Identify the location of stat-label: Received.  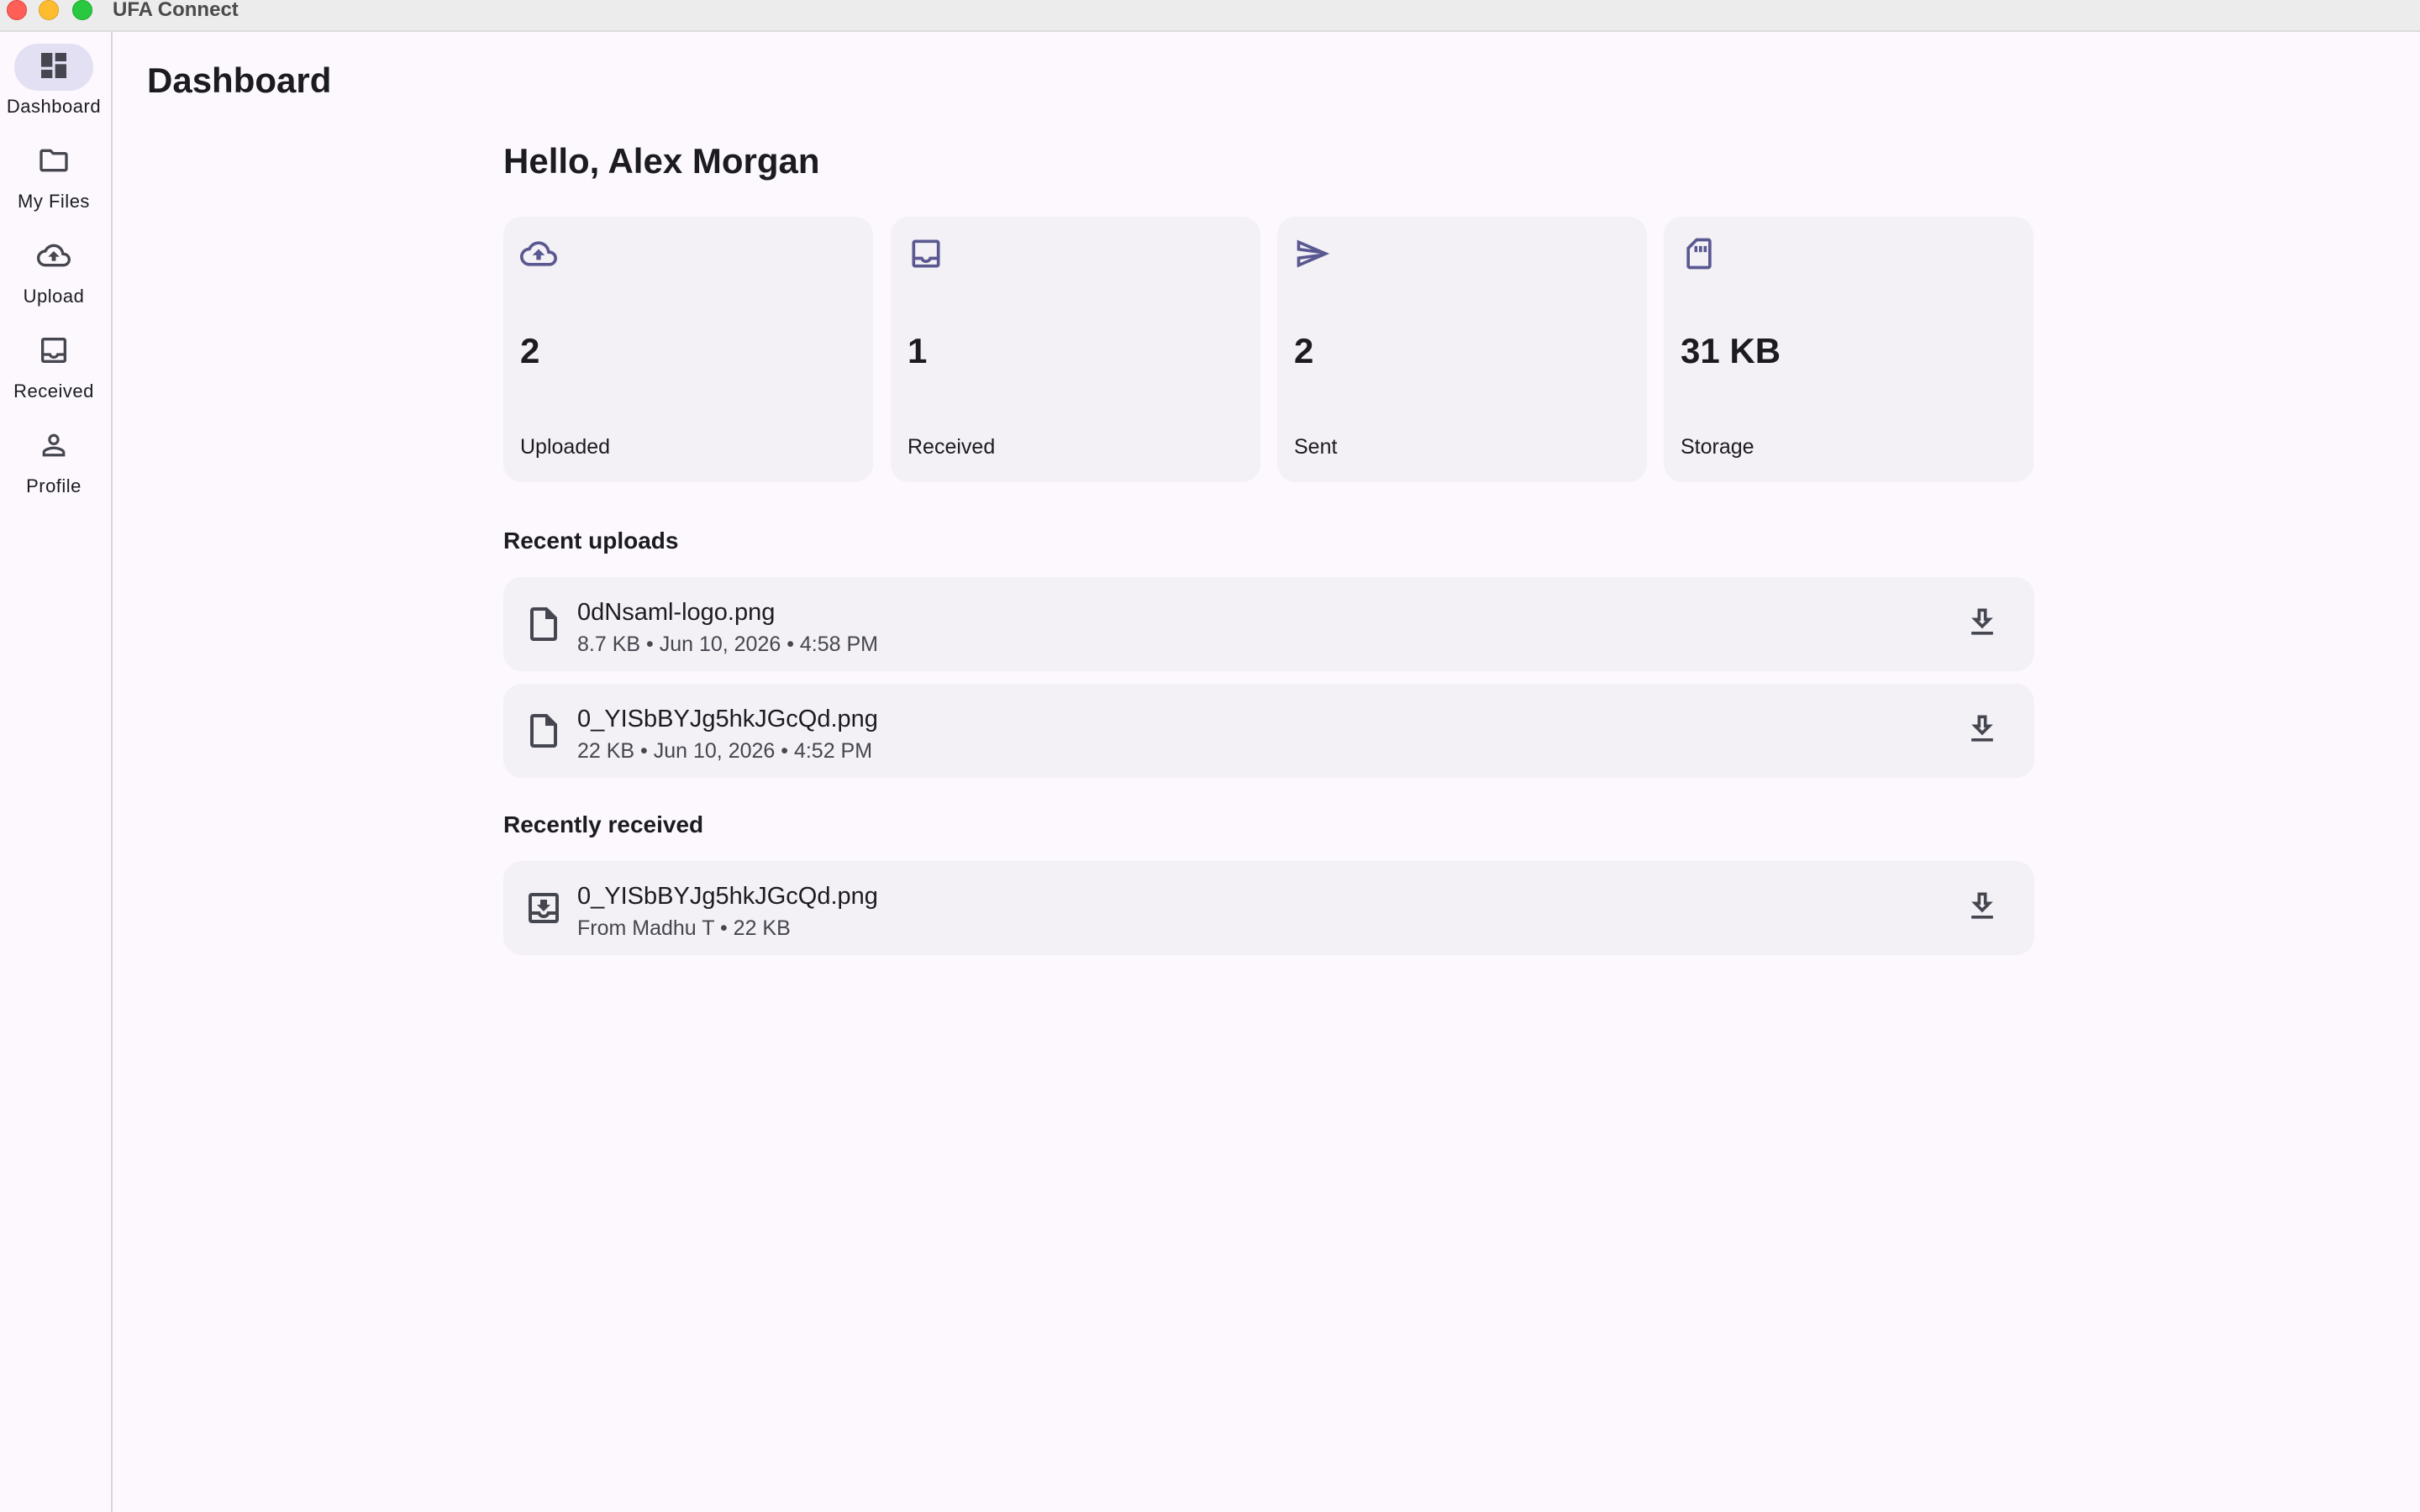
(952, 447).